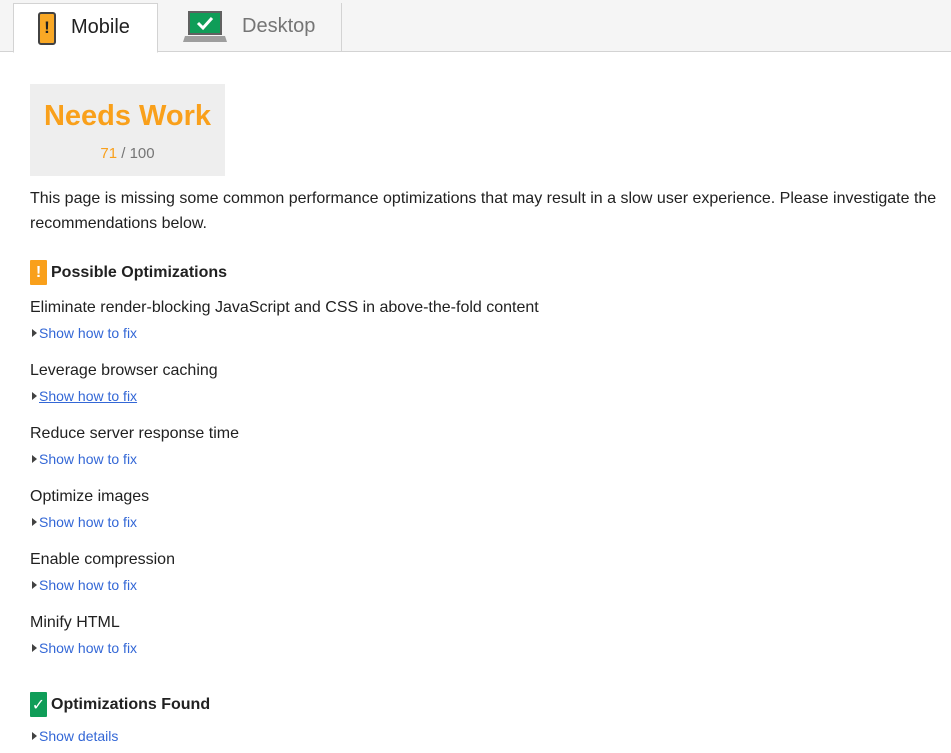 The width and height of the screenshot is (951, 753). Describe the element at coordinates (139, 272) in the screenshot. I see `possible-optimizations-title: Possible Optimizations` at that location.